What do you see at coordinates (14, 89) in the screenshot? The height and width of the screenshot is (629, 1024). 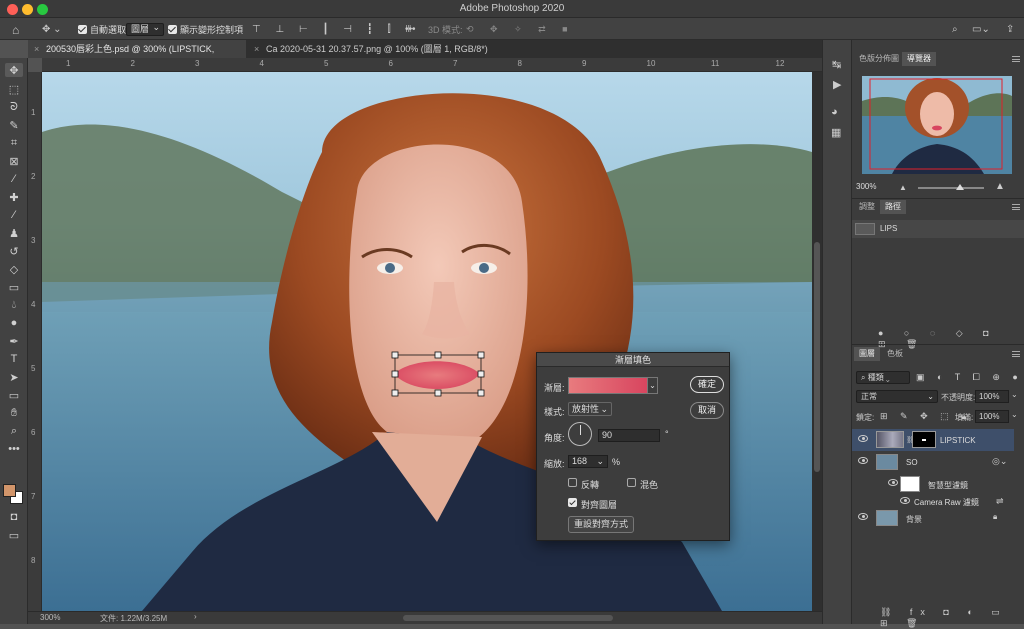 I see `marquee-tool-icon: ⬚` at bounding box center [14, 89].